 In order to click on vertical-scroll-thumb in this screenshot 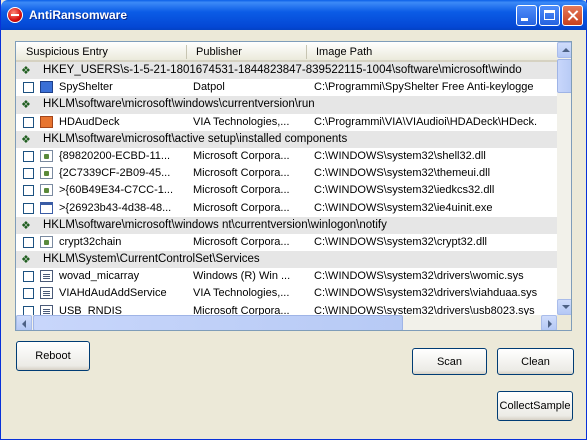, I will do `click(564, 76)`.